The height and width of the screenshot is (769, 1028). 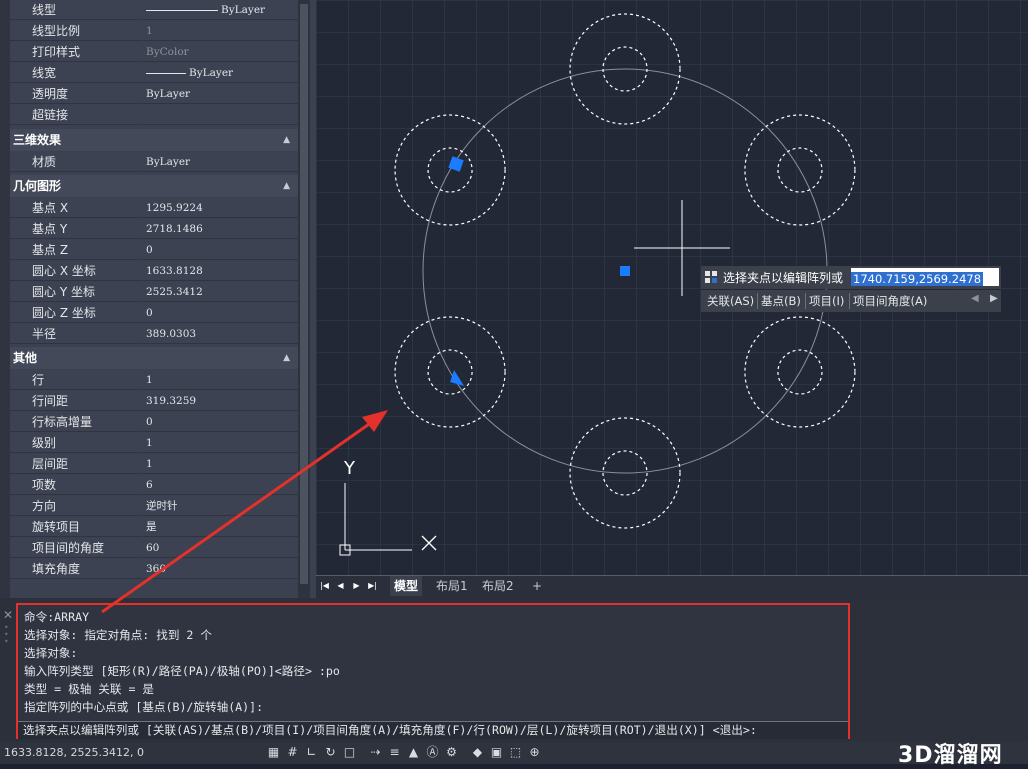 I want to click on property-value: 是, so click(x=220, y=527).